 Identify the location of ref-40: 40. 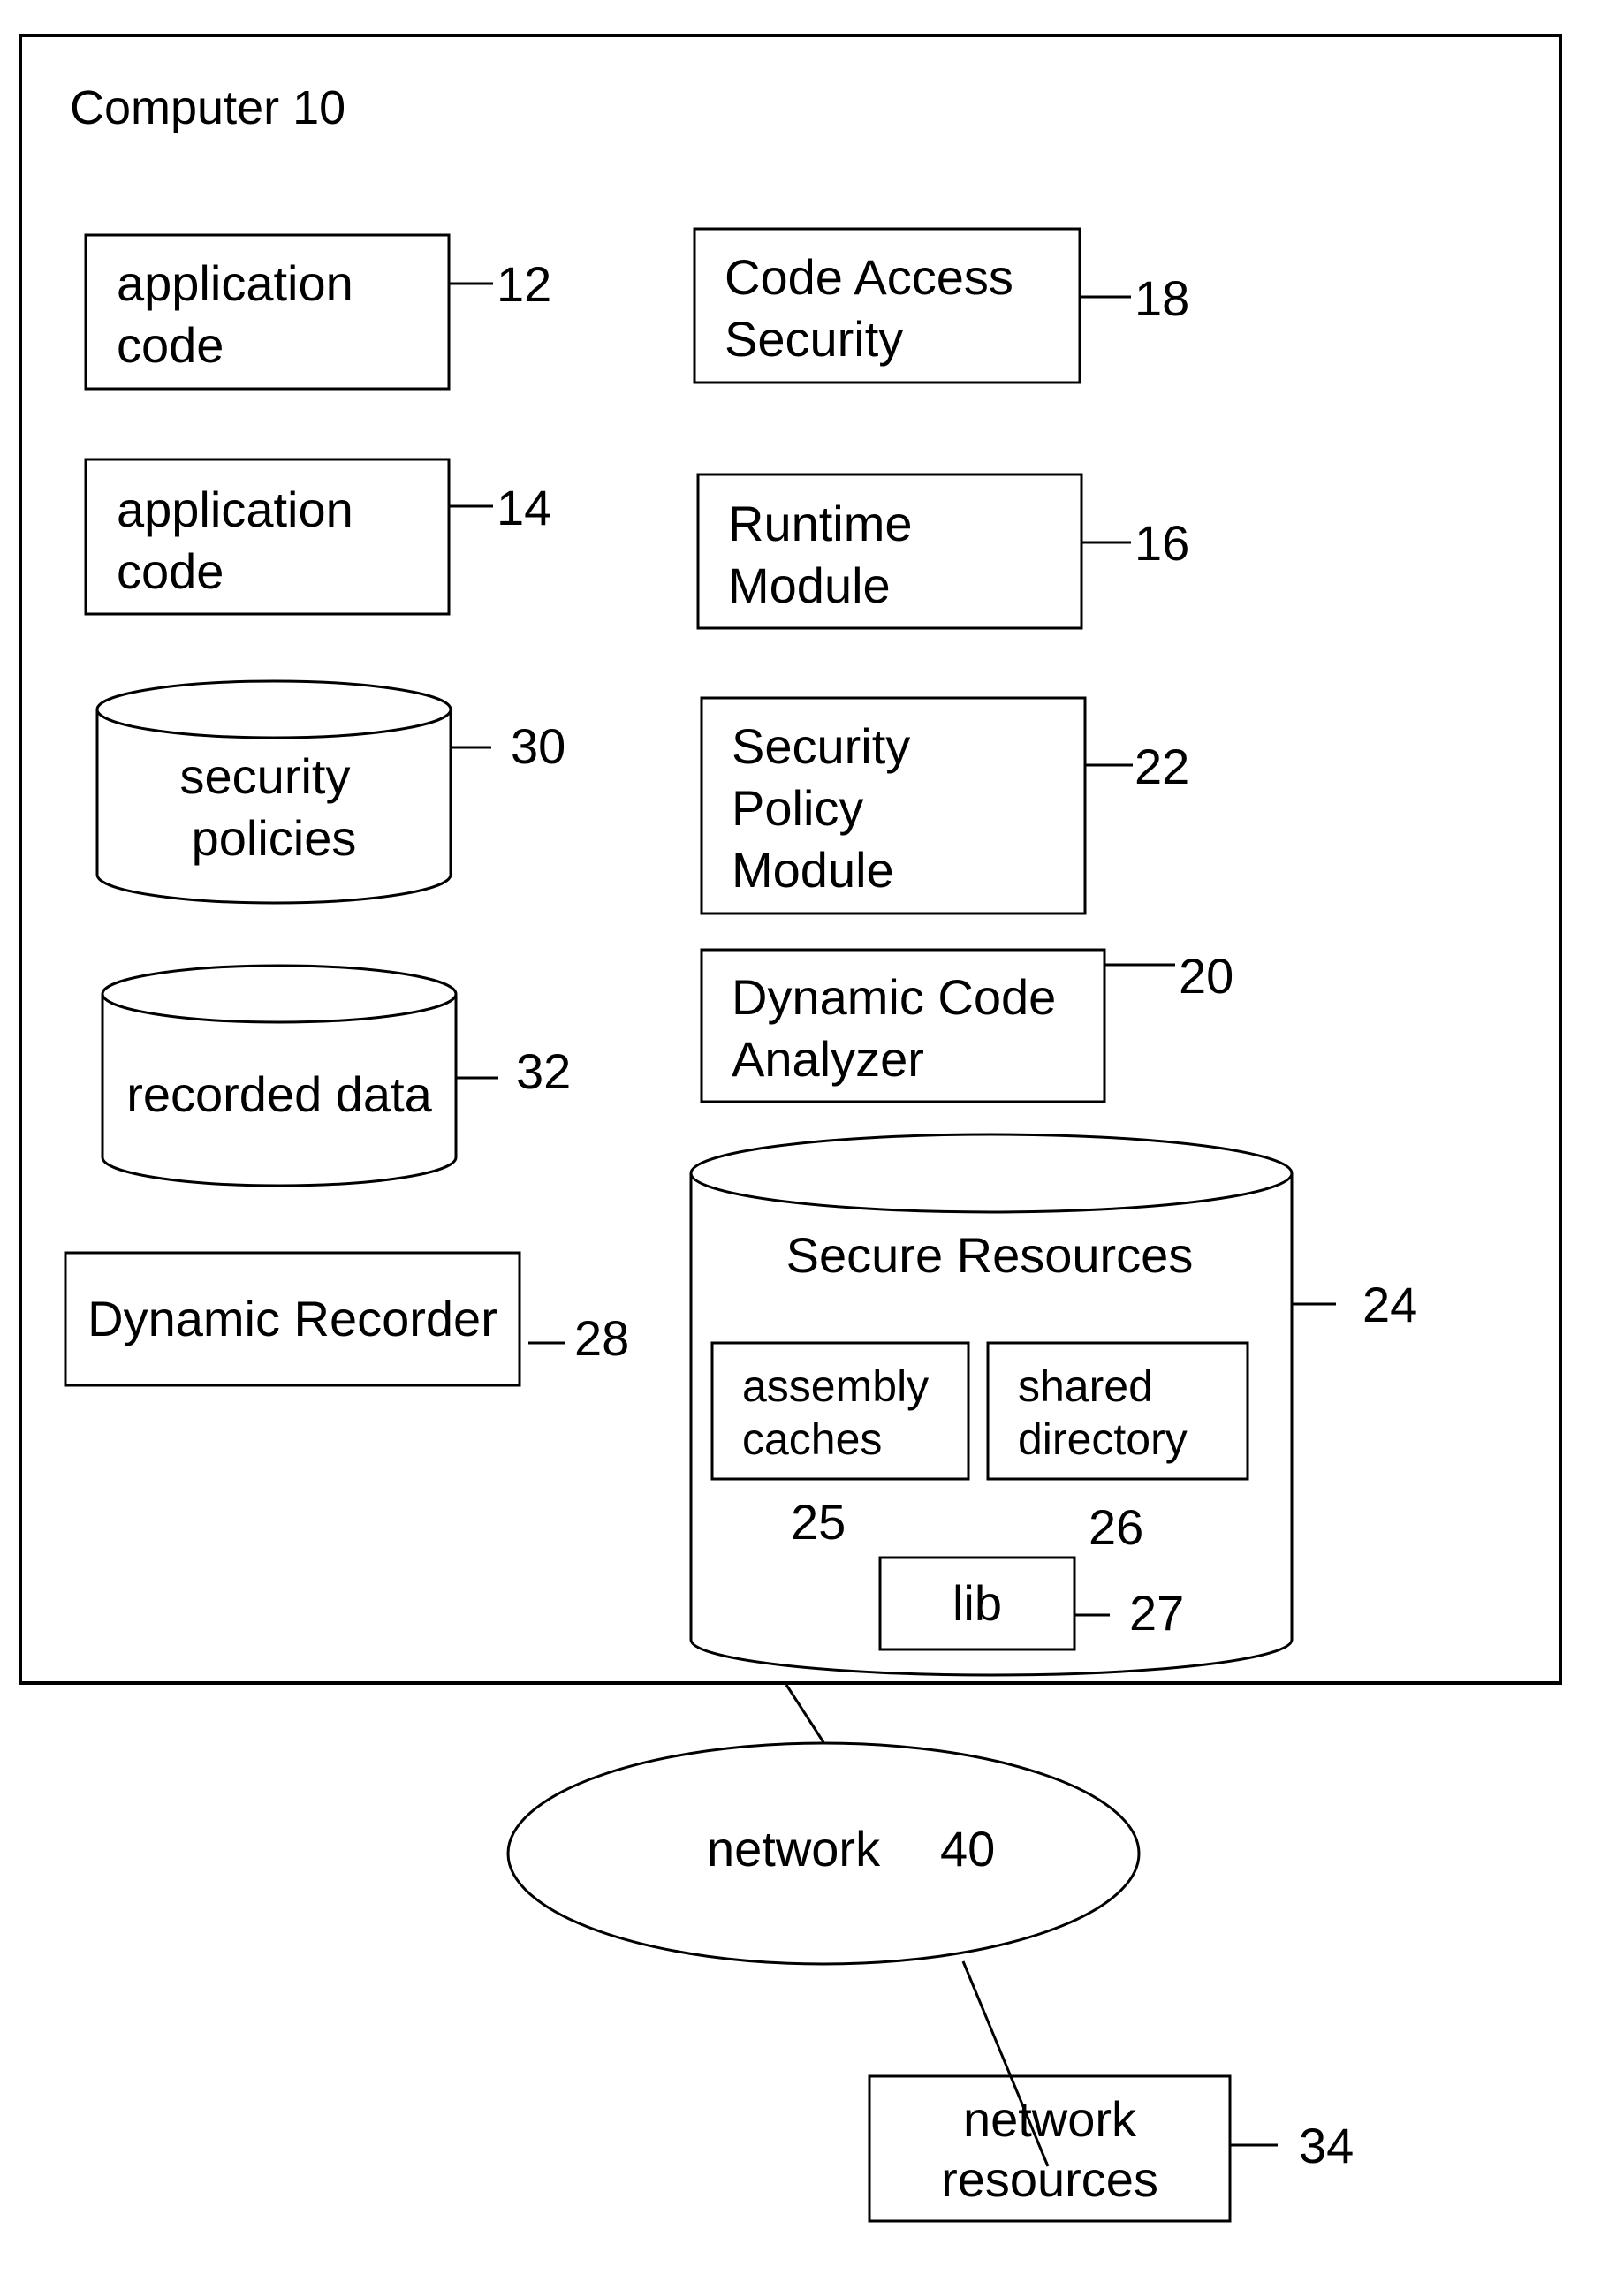
(967, 1849).